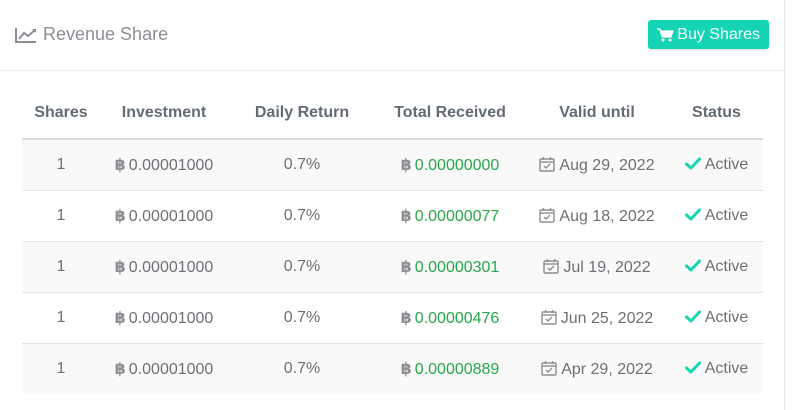  Describe the element at coordinates (164, 114) in the screenshot. I see `column-header-investment: Investment` at that location.